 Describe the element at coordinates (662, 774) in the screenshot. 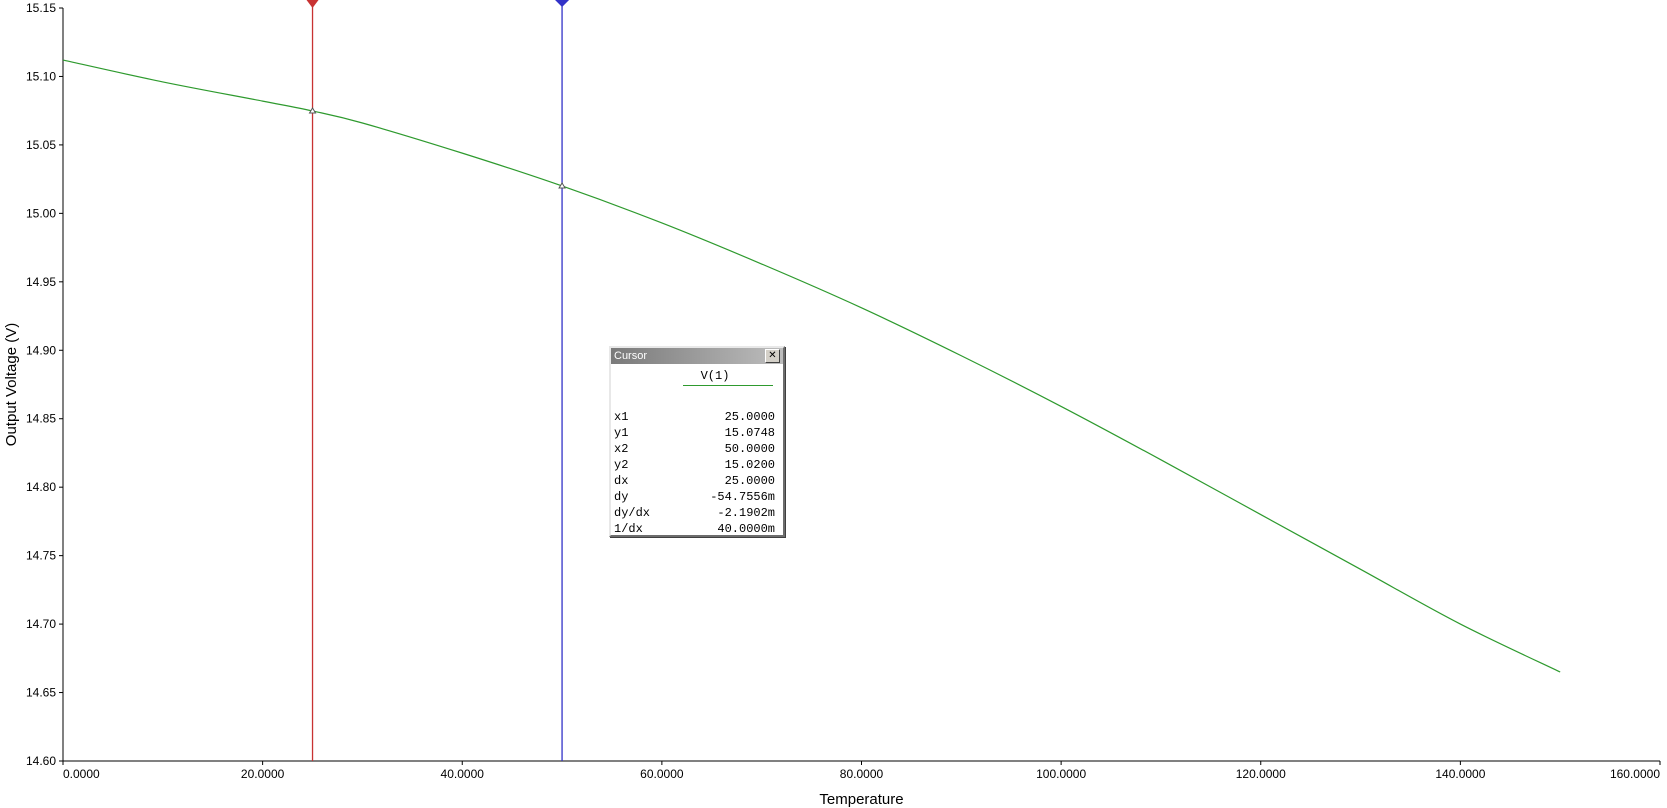

I see `x-tick-label: 60.0000` at that location.